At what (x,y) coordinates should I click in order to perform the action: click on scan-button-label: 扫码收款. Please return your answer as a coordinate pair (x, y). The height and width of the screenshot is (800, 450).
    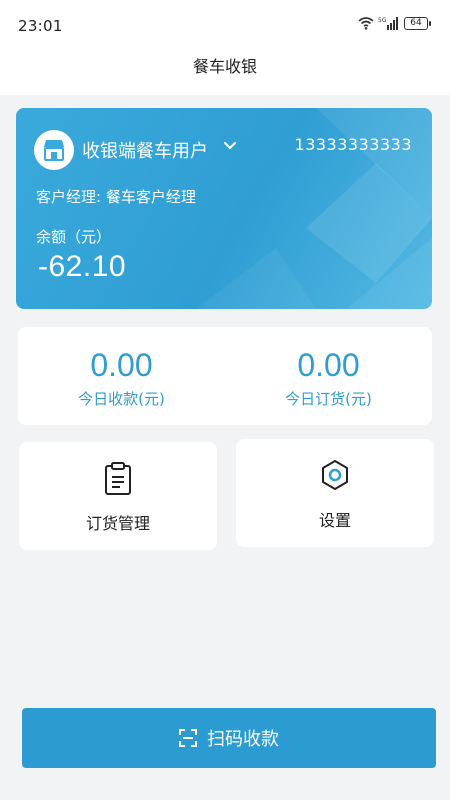
    Looking at the image, I should click on (243, 739).